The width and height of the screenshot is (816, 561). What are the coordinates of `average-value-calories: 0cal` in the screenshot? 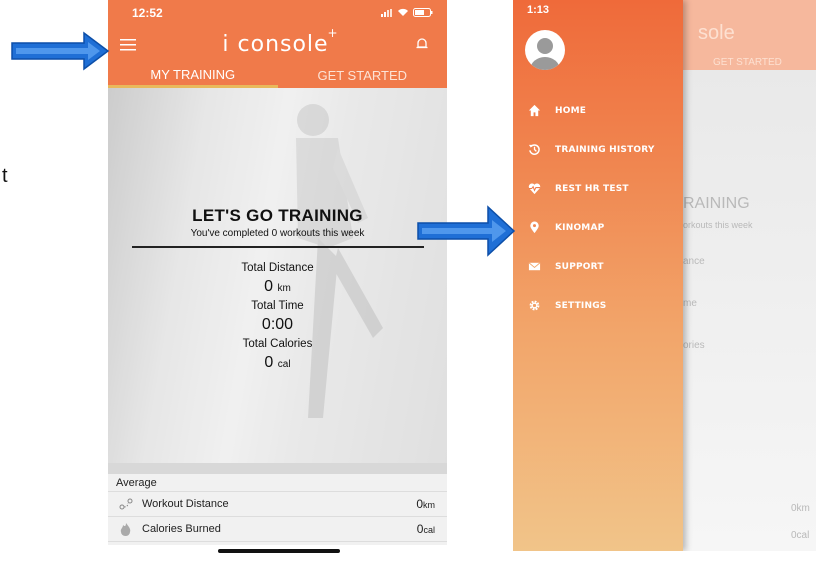 It's located at (426, 529).